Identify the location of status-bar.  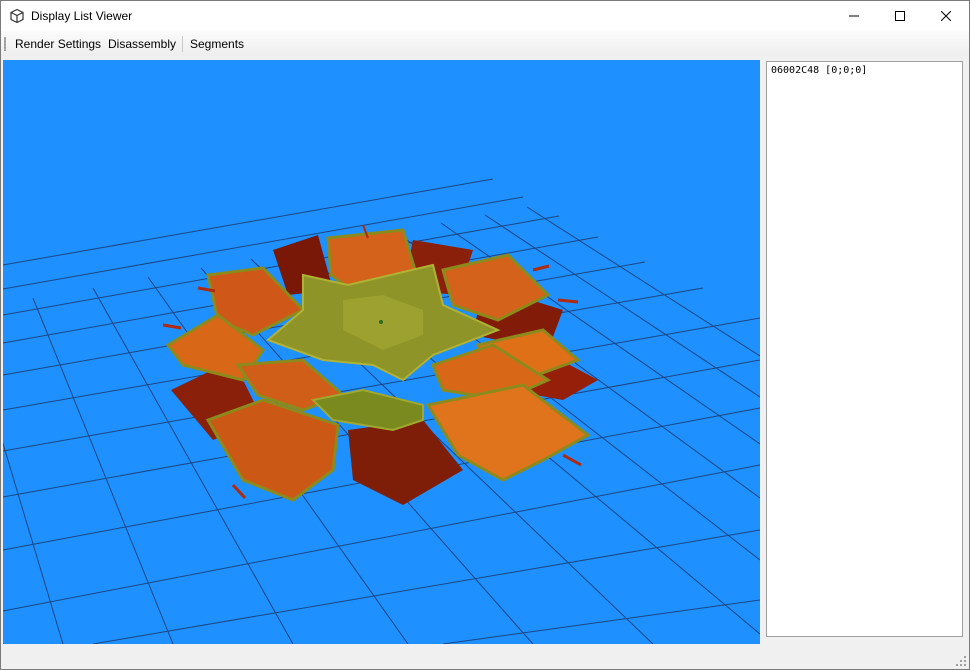
(485, 657).